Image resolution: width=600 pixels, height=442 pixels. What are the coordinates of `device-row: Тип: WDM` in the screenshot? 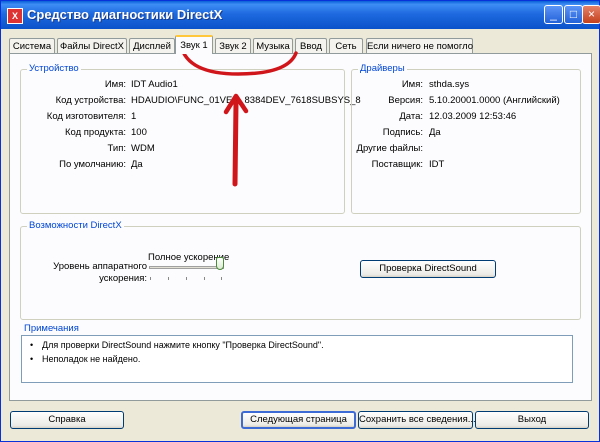 It's located at (181, 150).